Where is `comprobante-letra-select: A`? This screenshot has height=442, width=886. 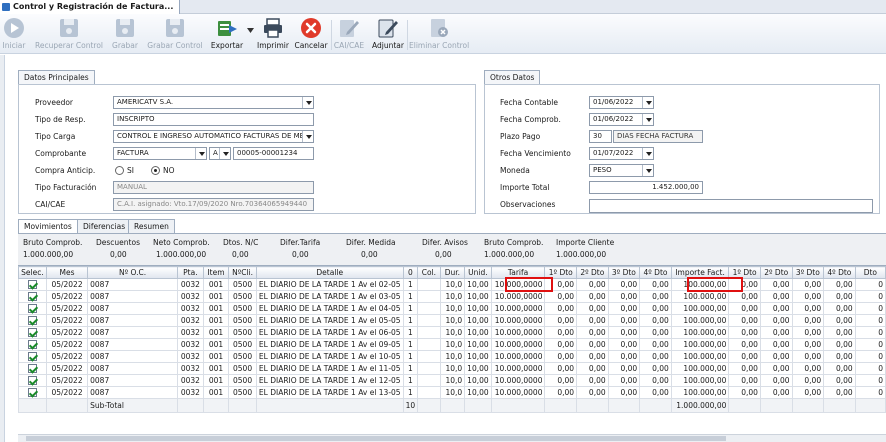
comprobante-letra-select: A is located at coordinates (220, 153).